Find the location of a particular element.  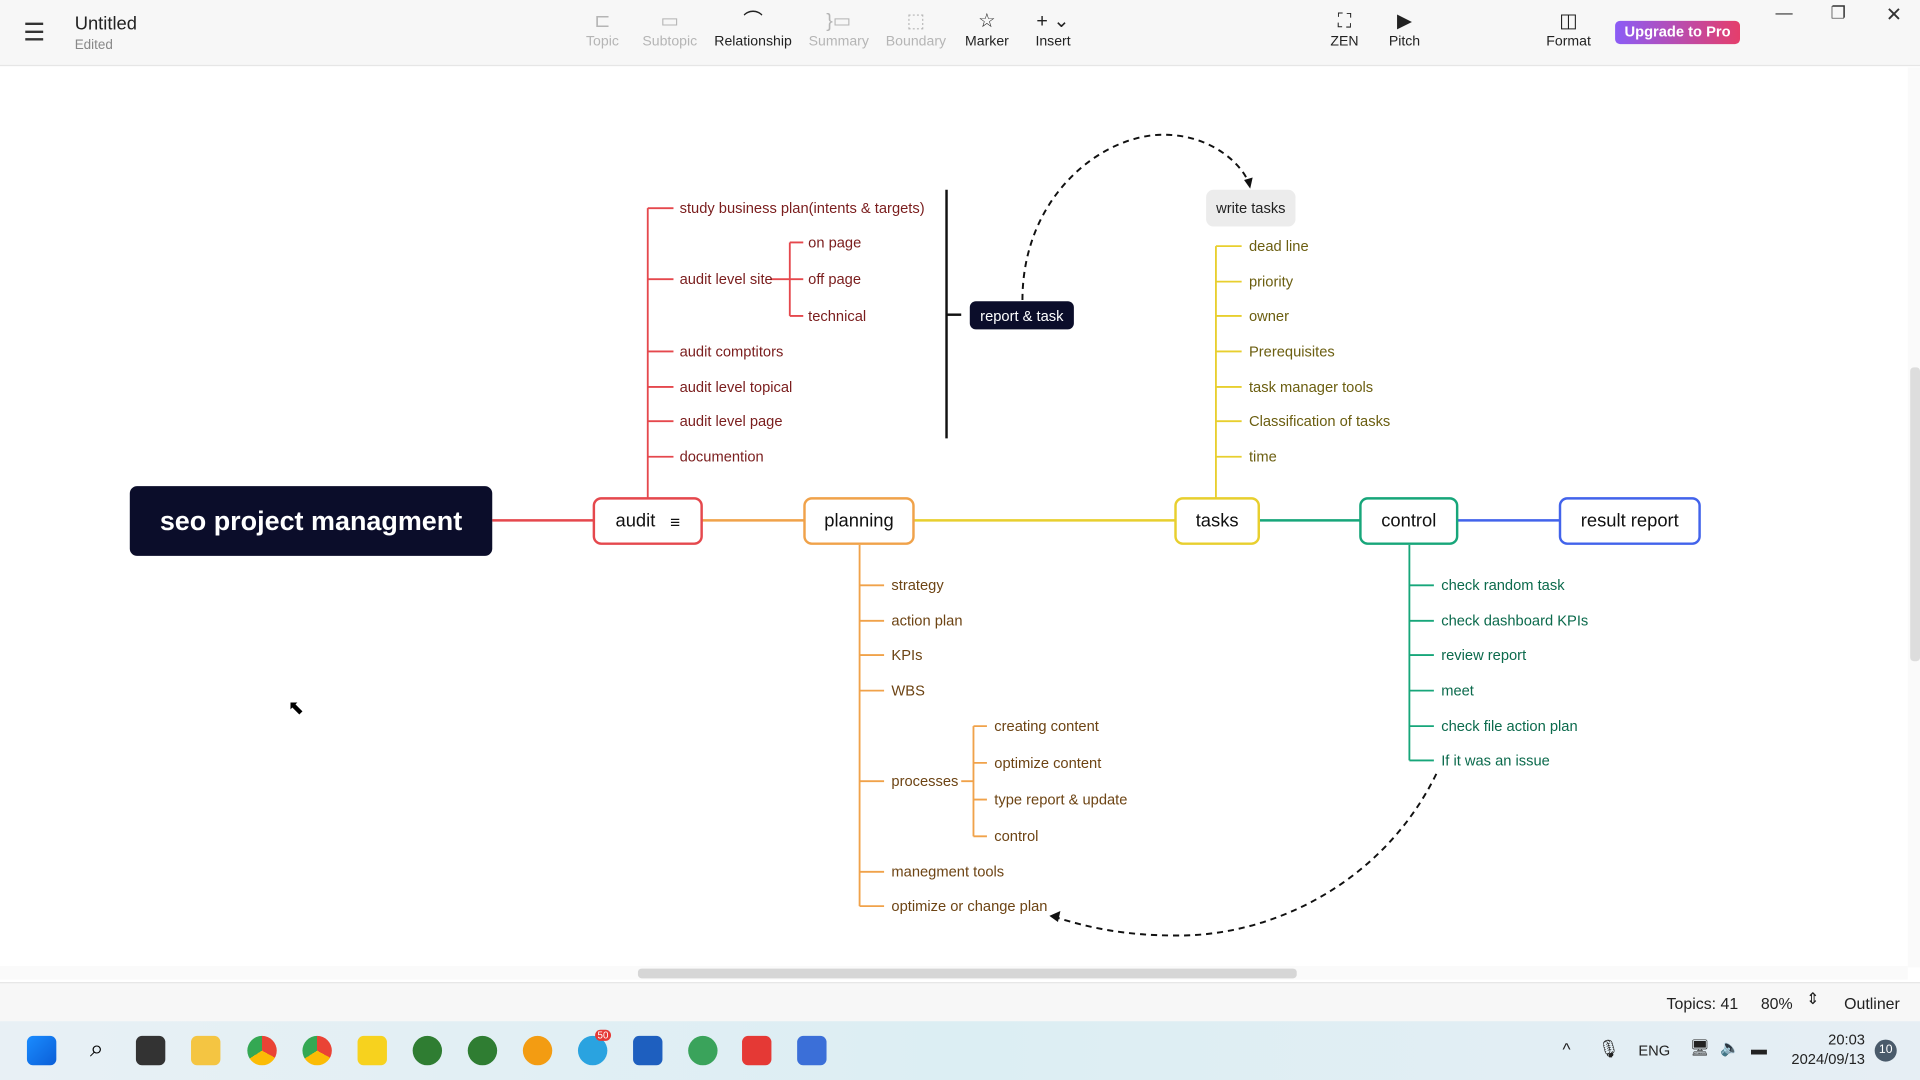

clock-date: 2024/09/13 is located at coordinates (1828, 1059).